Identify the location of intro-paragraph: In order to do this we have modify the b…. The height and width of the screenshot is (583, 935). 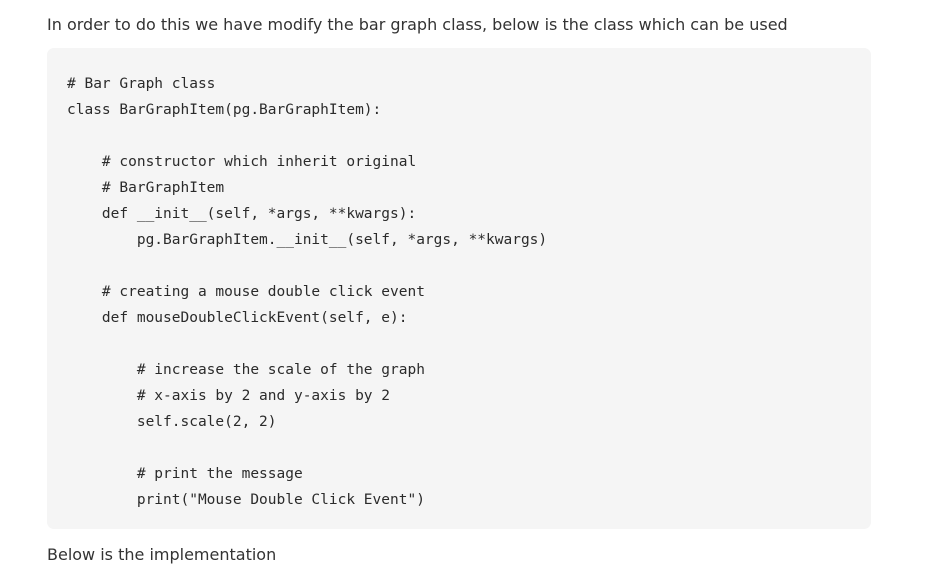
(417, 24).